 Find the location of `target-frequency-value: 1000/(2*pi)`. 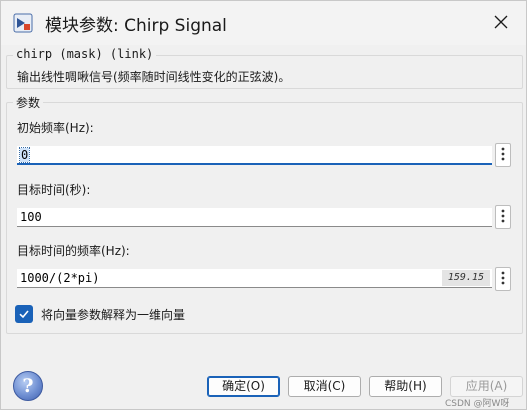

target-frequency-value: 1000/(2*pi) is located at coordinates (60, 278).